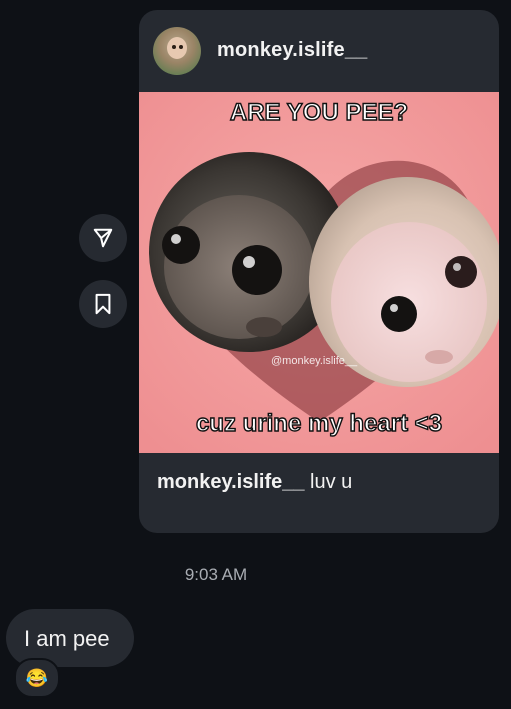 This screenshot has width=511, height=709. Describe the element at coordinates (292, 50) in the screenshot. I see `post-username: monkey.islife__` at that location.